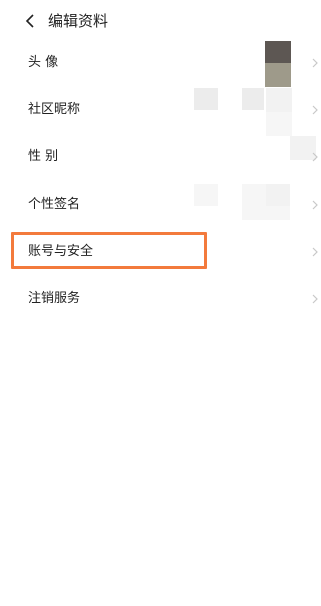  Describe the element at coordinates (43, 62) in the screenshot. I see `row-label: 头 像` at that location.